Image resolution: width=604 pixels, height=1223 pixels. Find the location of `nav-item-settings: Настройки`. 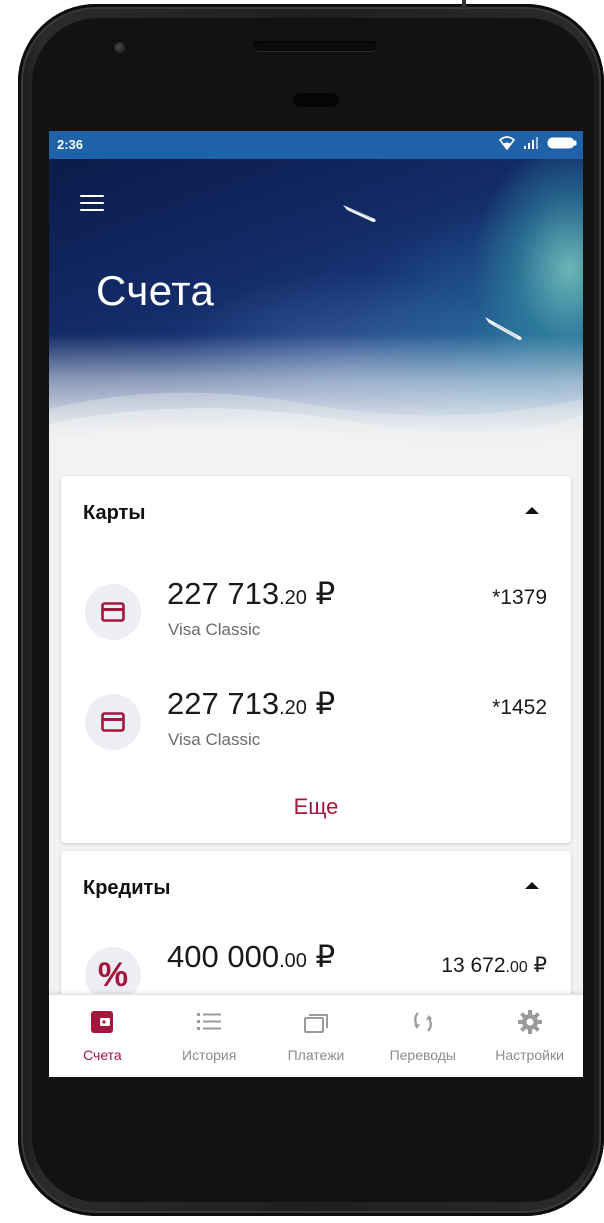

nav-item-settings: Настройки is located at coordinates (529, 1036).